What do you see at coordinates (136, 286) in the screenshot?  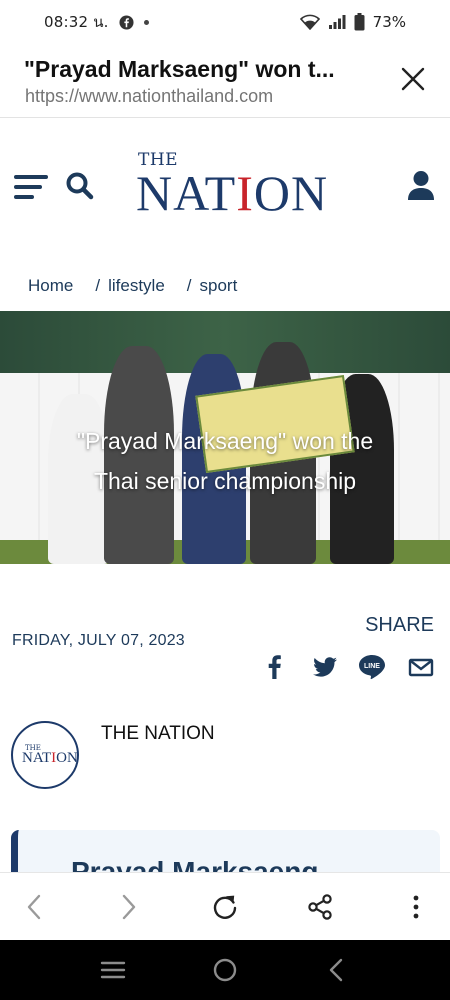 I see `breadcrumb-lifestyle: lifestyle` at bounding box center [136, 286].